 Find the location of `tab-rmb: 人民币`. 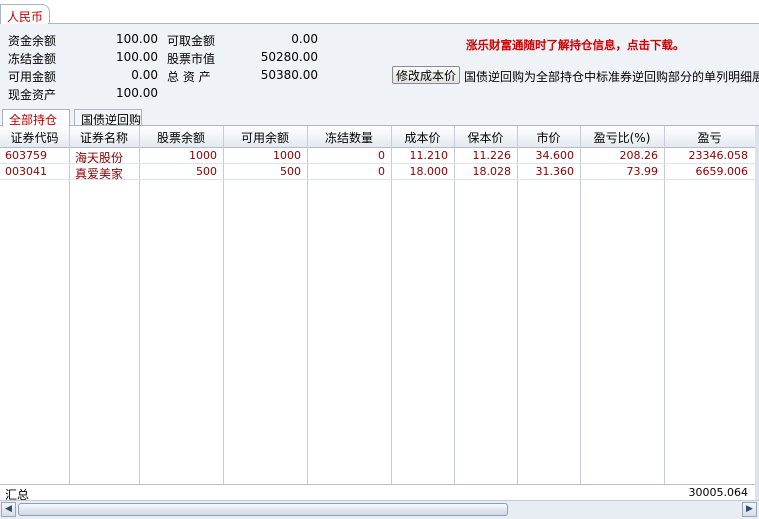

tab-rmb: 人民币 is located at coordinates (25, 14).